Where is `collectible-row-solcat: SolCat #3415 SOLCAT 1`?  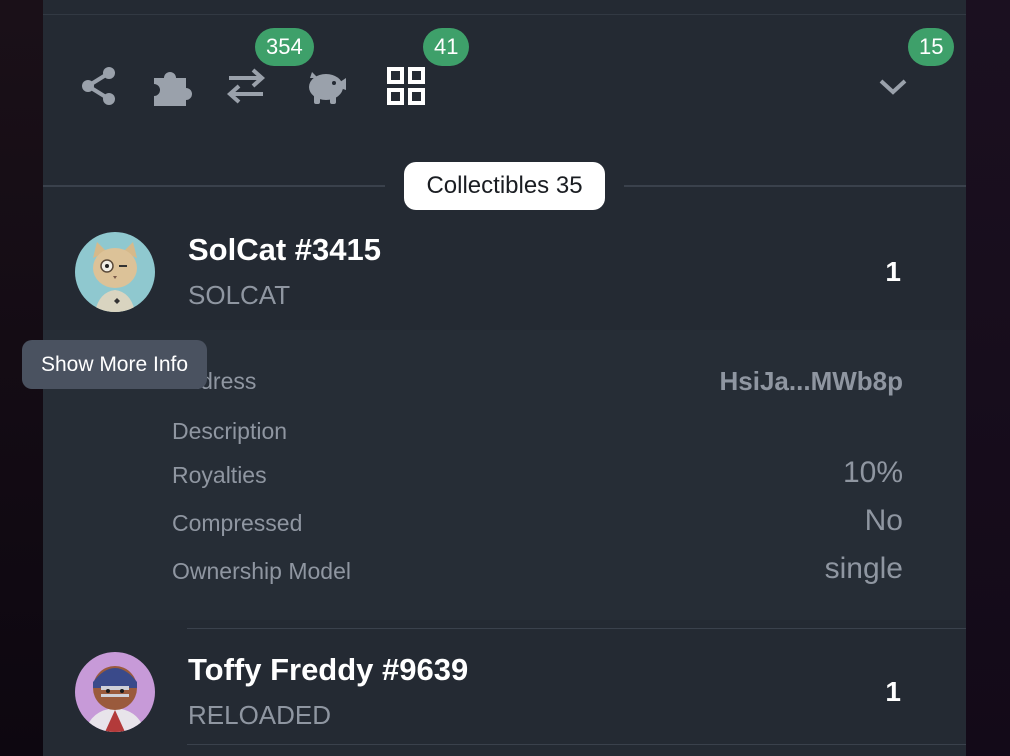 collectible-row-solcat: SolCat #3415 SOLCAT 1 is located at coordinates (504, 273).